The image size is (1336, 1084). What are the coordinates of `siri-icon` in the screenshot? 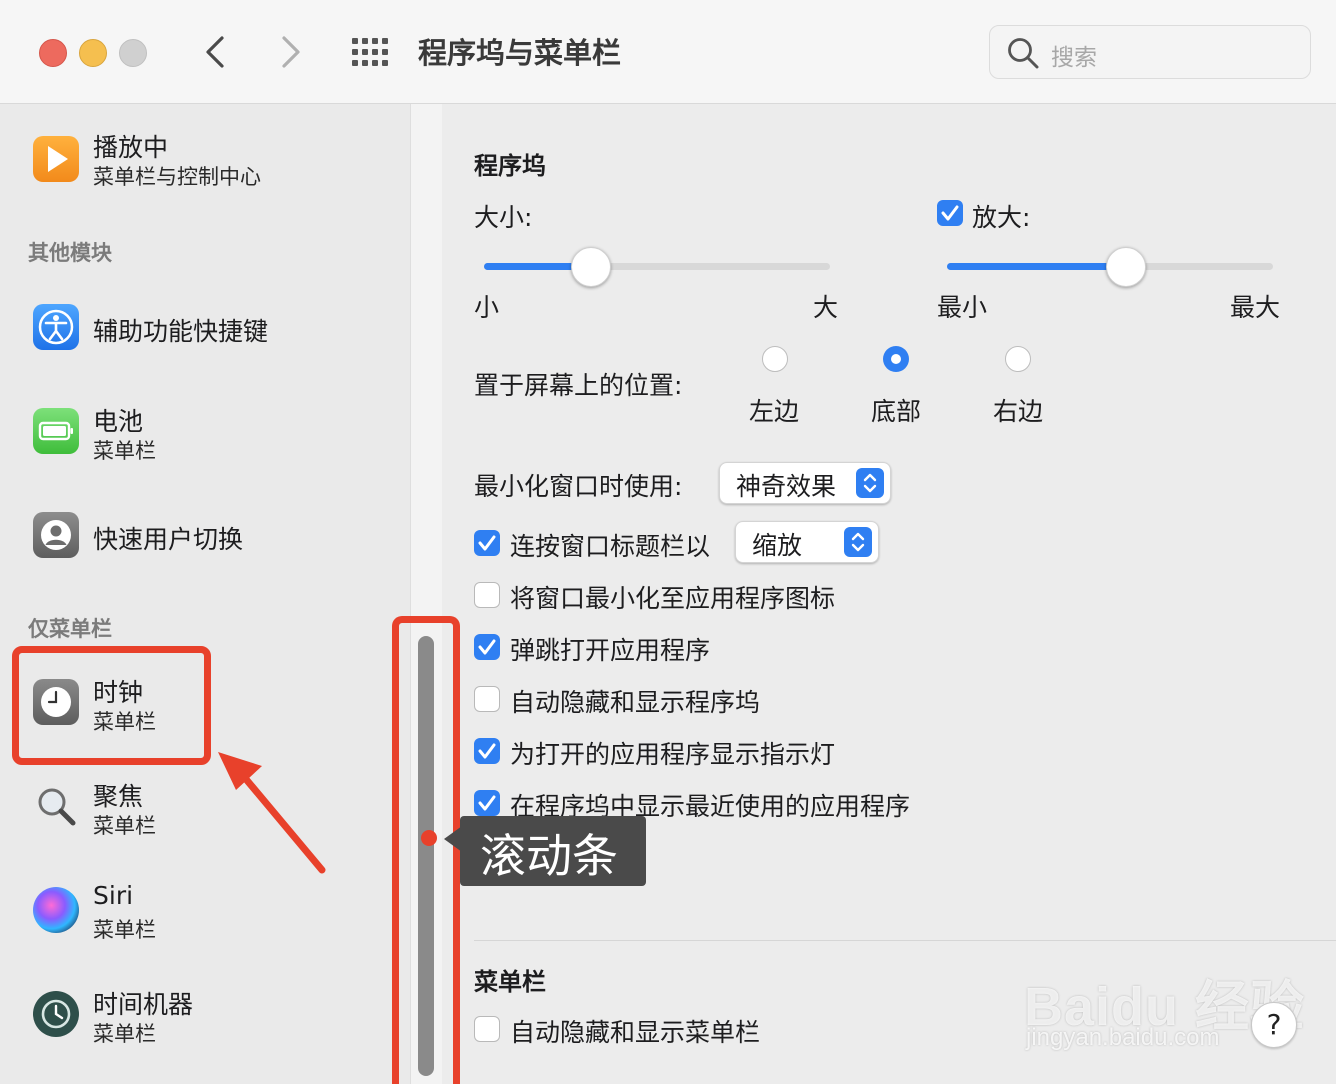 It's located at (56, 910).